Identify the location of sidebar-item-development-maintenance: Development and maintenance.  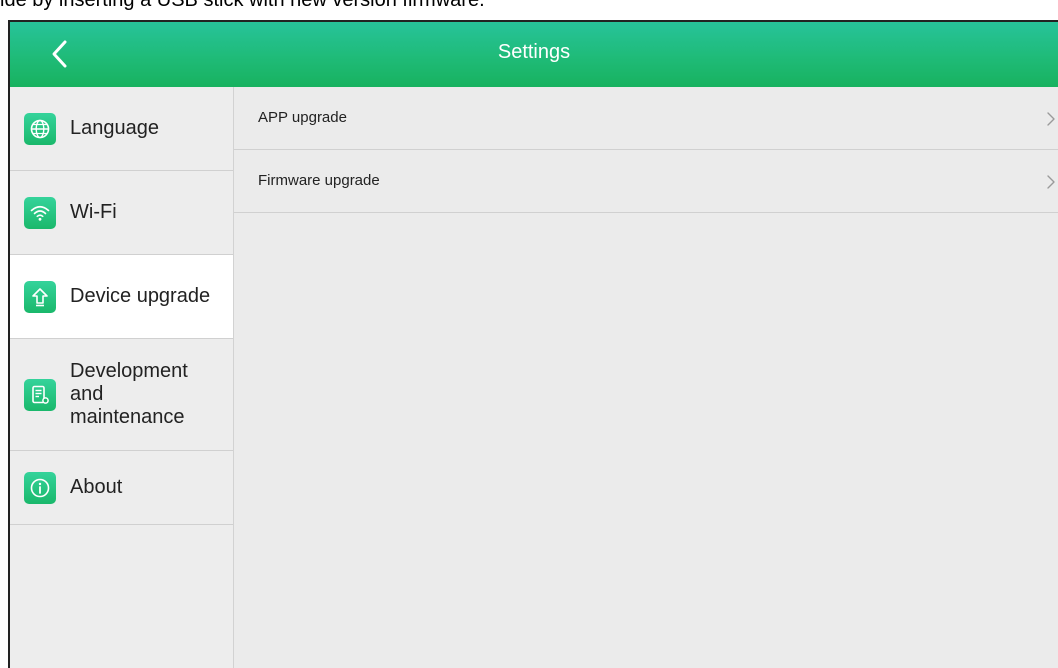
(121, 395).